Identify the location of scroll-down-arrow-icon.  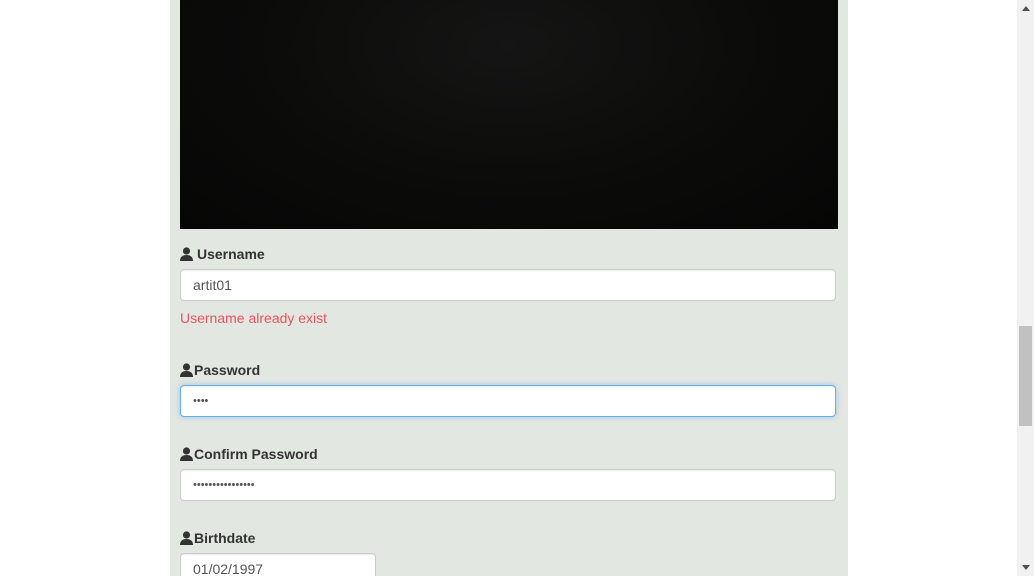
(1025, 567).